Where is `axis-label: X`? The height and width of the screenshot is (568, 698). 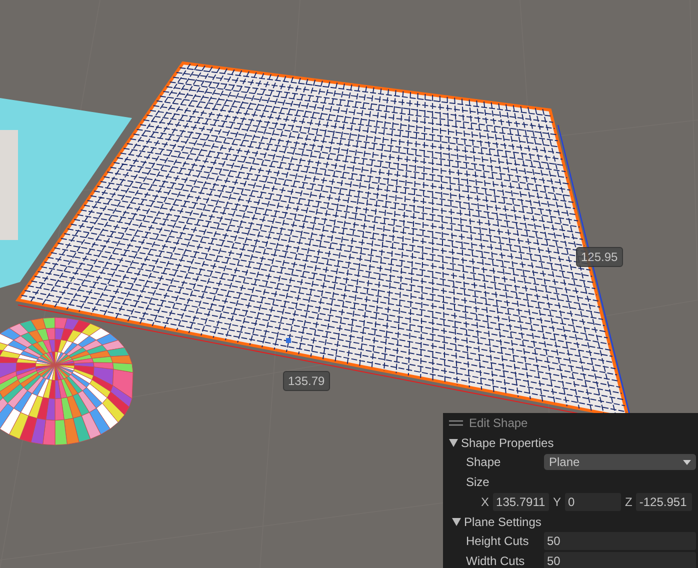 axis-label: X is located at coordinates (485, 502).